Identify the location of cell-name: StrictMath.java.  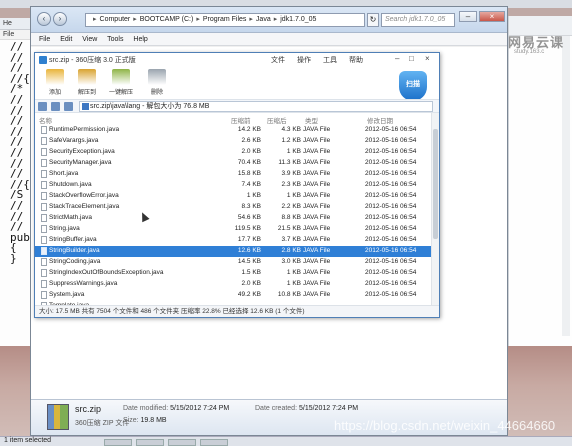
(70, 217).